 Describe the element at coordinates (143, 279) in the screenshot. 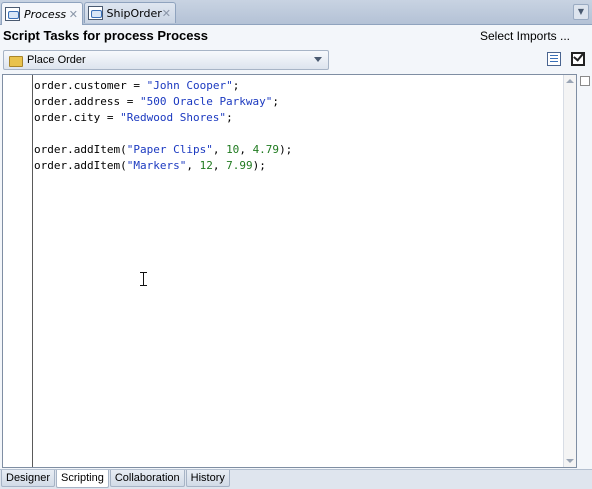

I see `text-cursor-icon` at that location.